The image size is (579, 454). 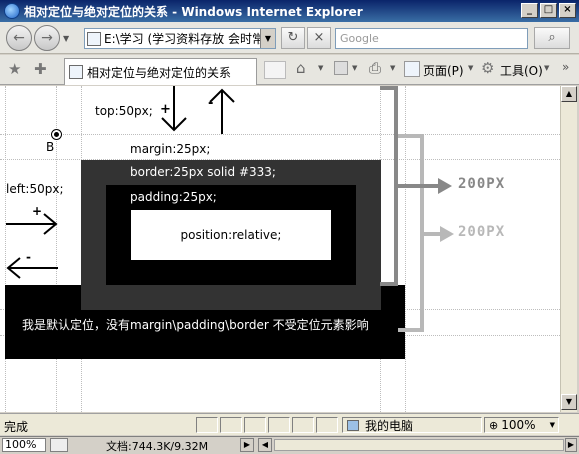 I want to click on scroll-down-button: ▼, so click(x=569, y=402).